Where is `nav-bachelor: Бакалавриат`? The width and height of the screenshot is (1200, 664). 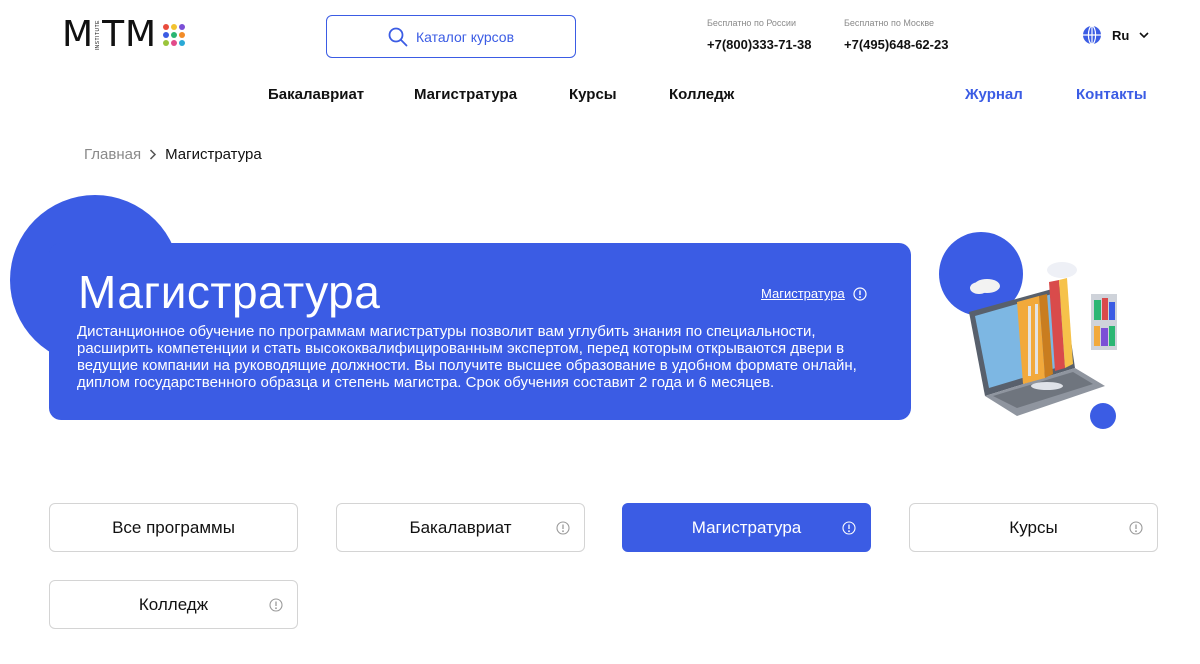 nav-bachelor: Бакалавриат is located at coordinates (316, 94).